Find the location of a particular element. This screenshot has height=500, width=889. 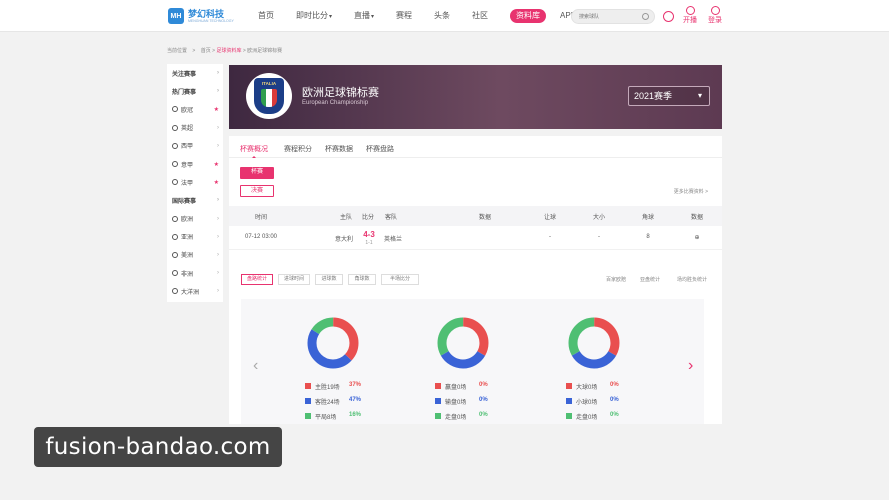

chevron-left-icon: ‹ is located at coordinates (255, 366).